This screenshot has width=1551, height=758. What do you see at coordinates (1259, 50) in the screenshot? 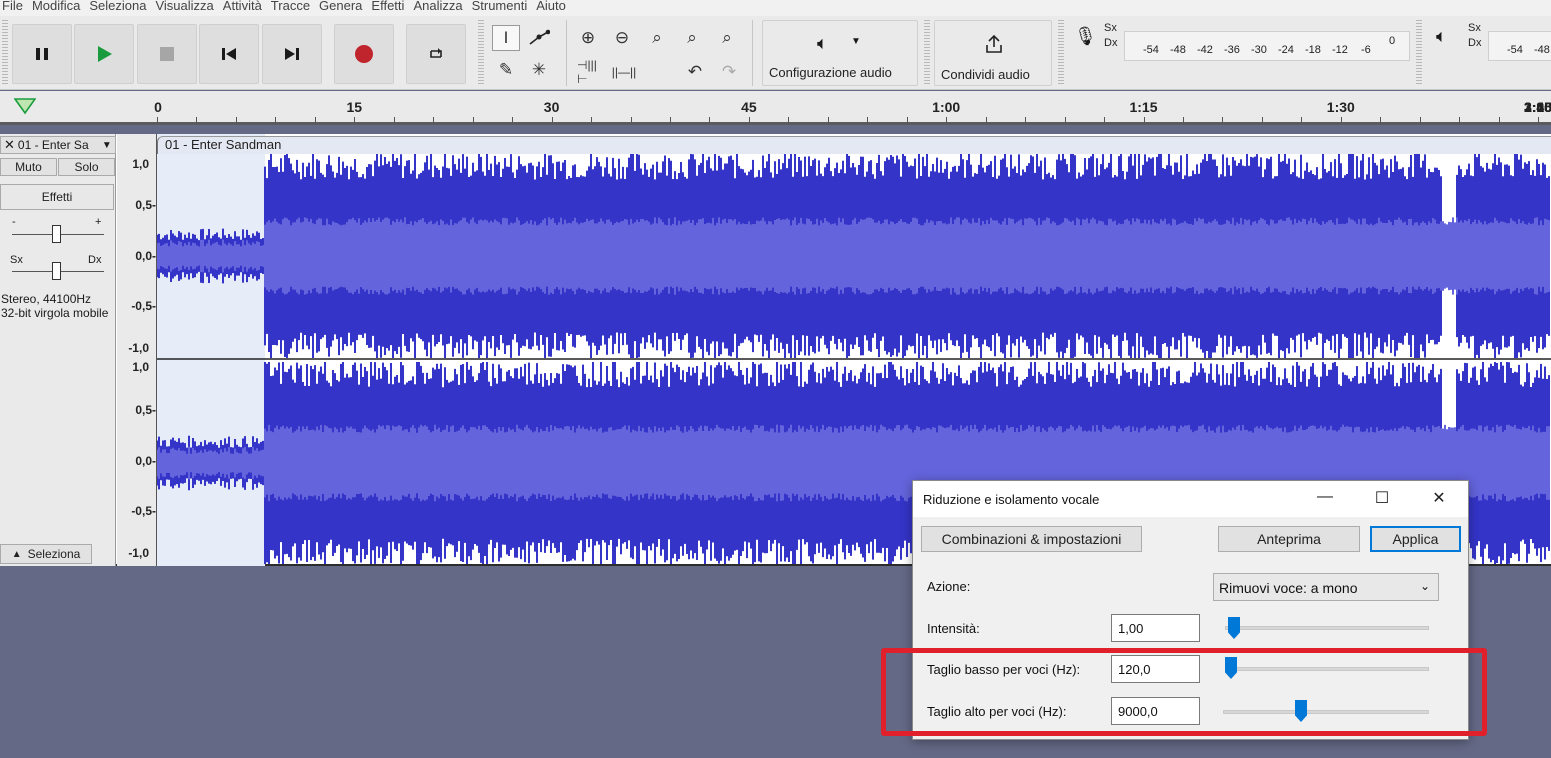
I see `meter-scale-label: -30` at bounding box center [1259, 50].